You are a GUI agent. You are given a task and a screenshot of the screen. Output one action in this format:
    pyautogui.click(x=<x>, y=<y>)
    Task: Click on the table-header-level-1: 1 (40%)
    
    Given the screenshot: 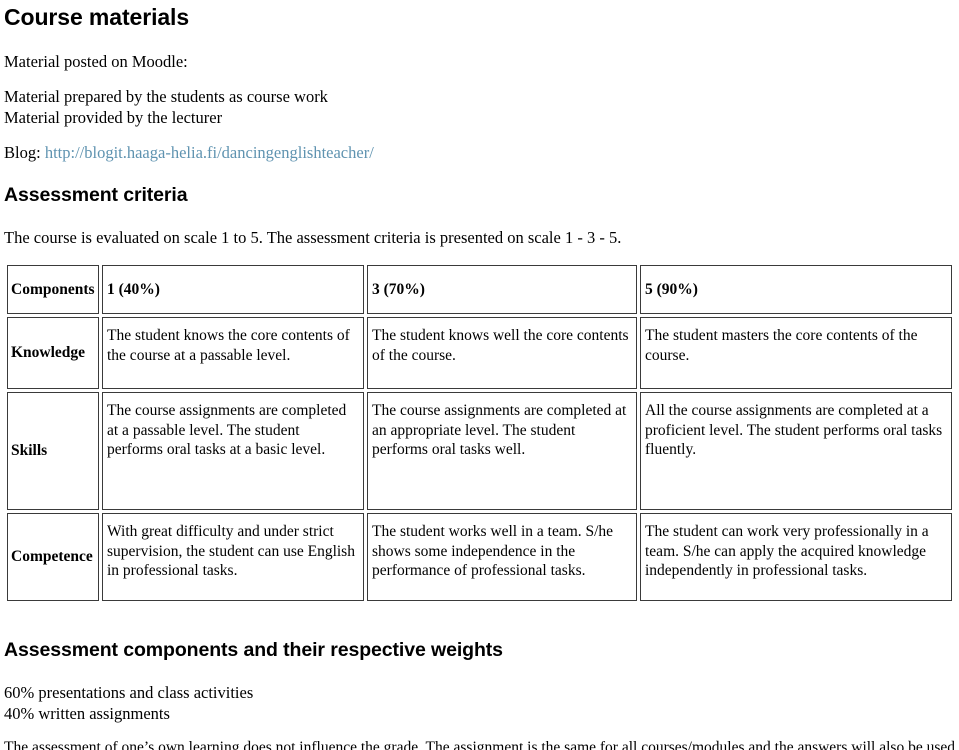 What is the action you would take?
    pyautogui.click(x=233, y=289)
    